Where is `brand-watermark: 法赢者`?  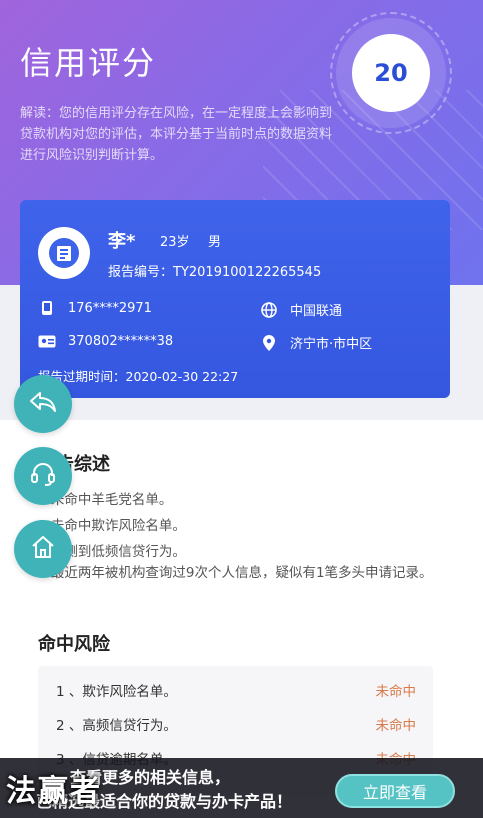 brand-watermark: 法赢者 is located at coordinates (54, 791).